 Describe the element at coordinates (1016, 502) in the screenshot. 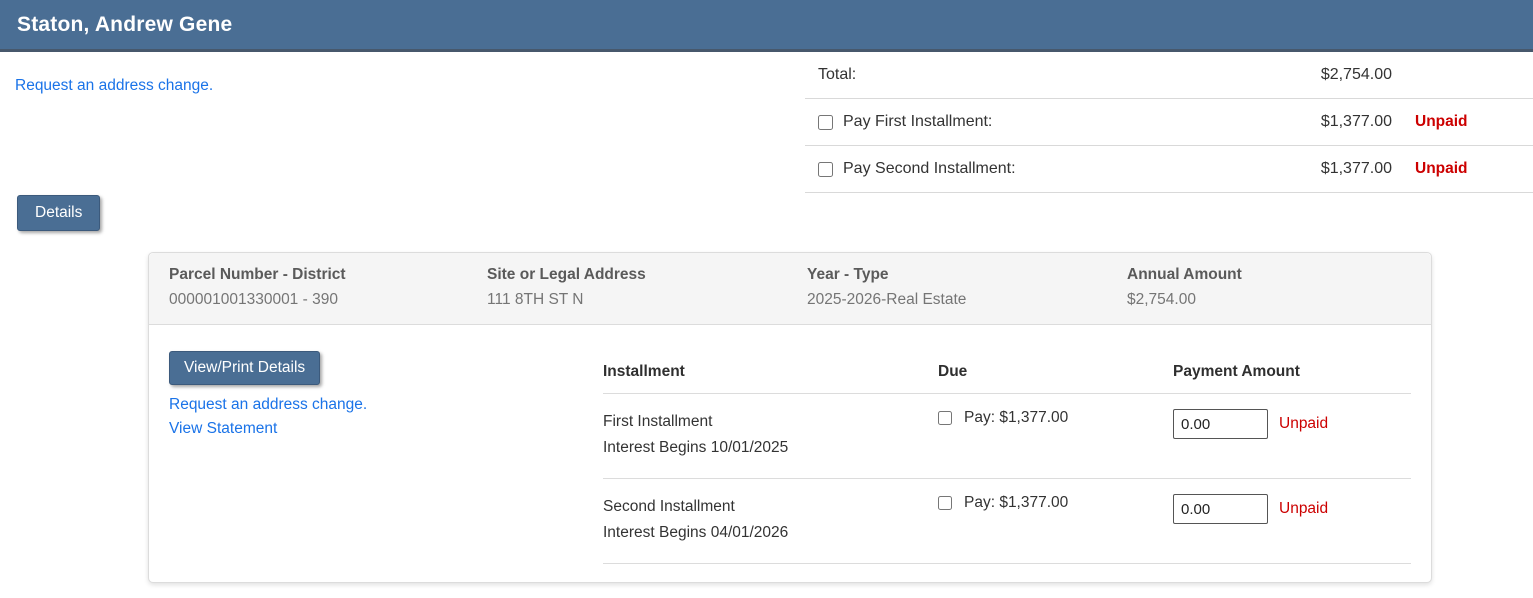

I see `second-installment-due: Pay: $1,377.00` at that location.